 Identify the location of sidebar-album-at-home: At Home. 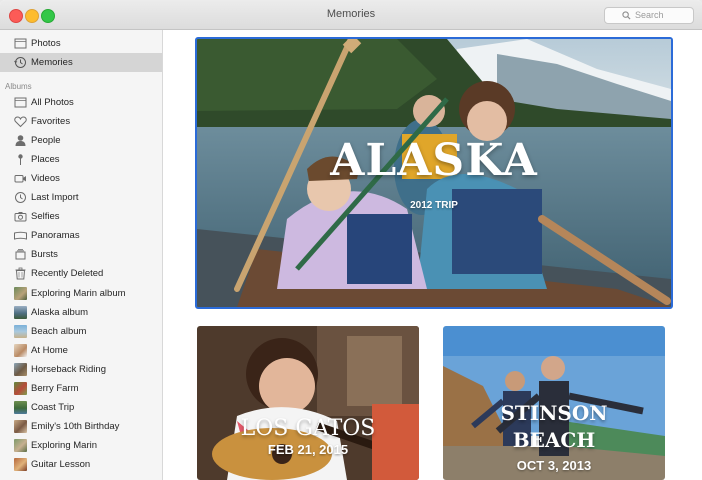
(81, 350).